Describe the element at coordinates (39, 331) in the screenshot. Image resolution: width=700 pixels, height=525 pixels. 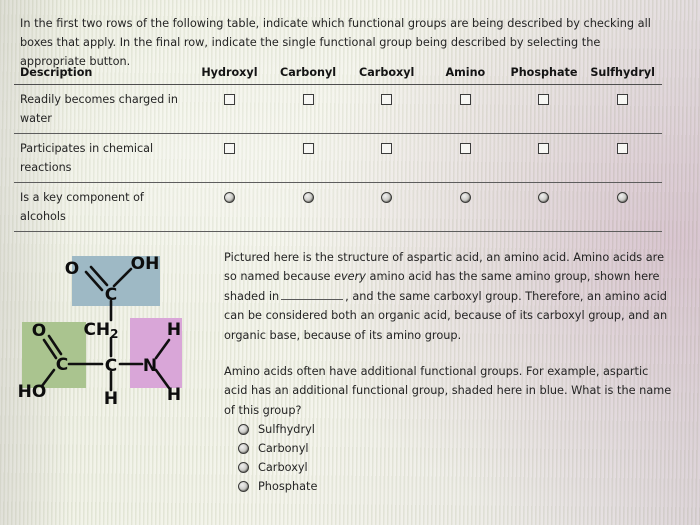
I see `atom-label-O-side: O` at that location.